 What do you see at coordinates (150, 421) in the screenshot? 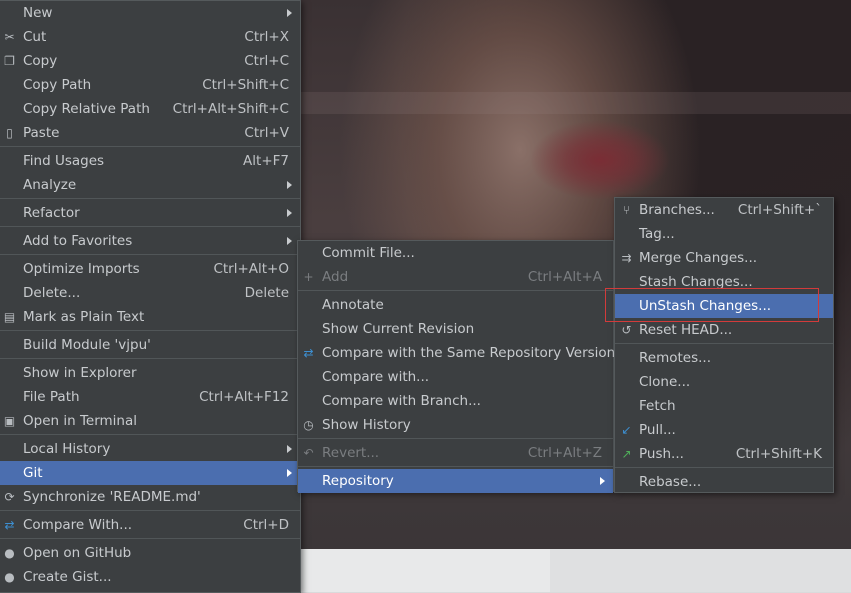
I see `menu-item-open-in-terminal: ▣ Open in Terminal` at bounding box center [150, 421].